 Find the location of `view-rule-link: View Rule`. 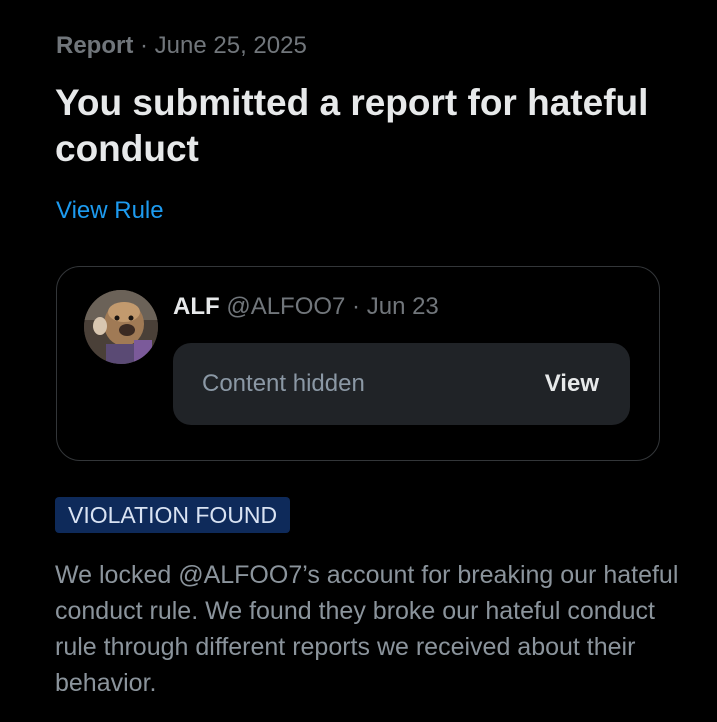

view-rule-link: View Rule is located at coordinates (110, 211).